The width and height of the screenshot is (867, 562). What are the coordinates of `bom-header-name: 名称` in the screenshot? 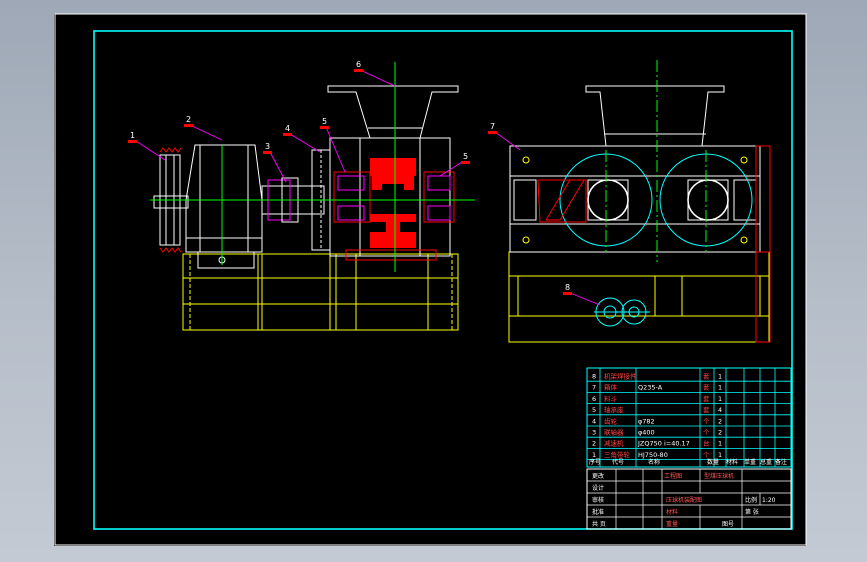 It's located at (654, 462).